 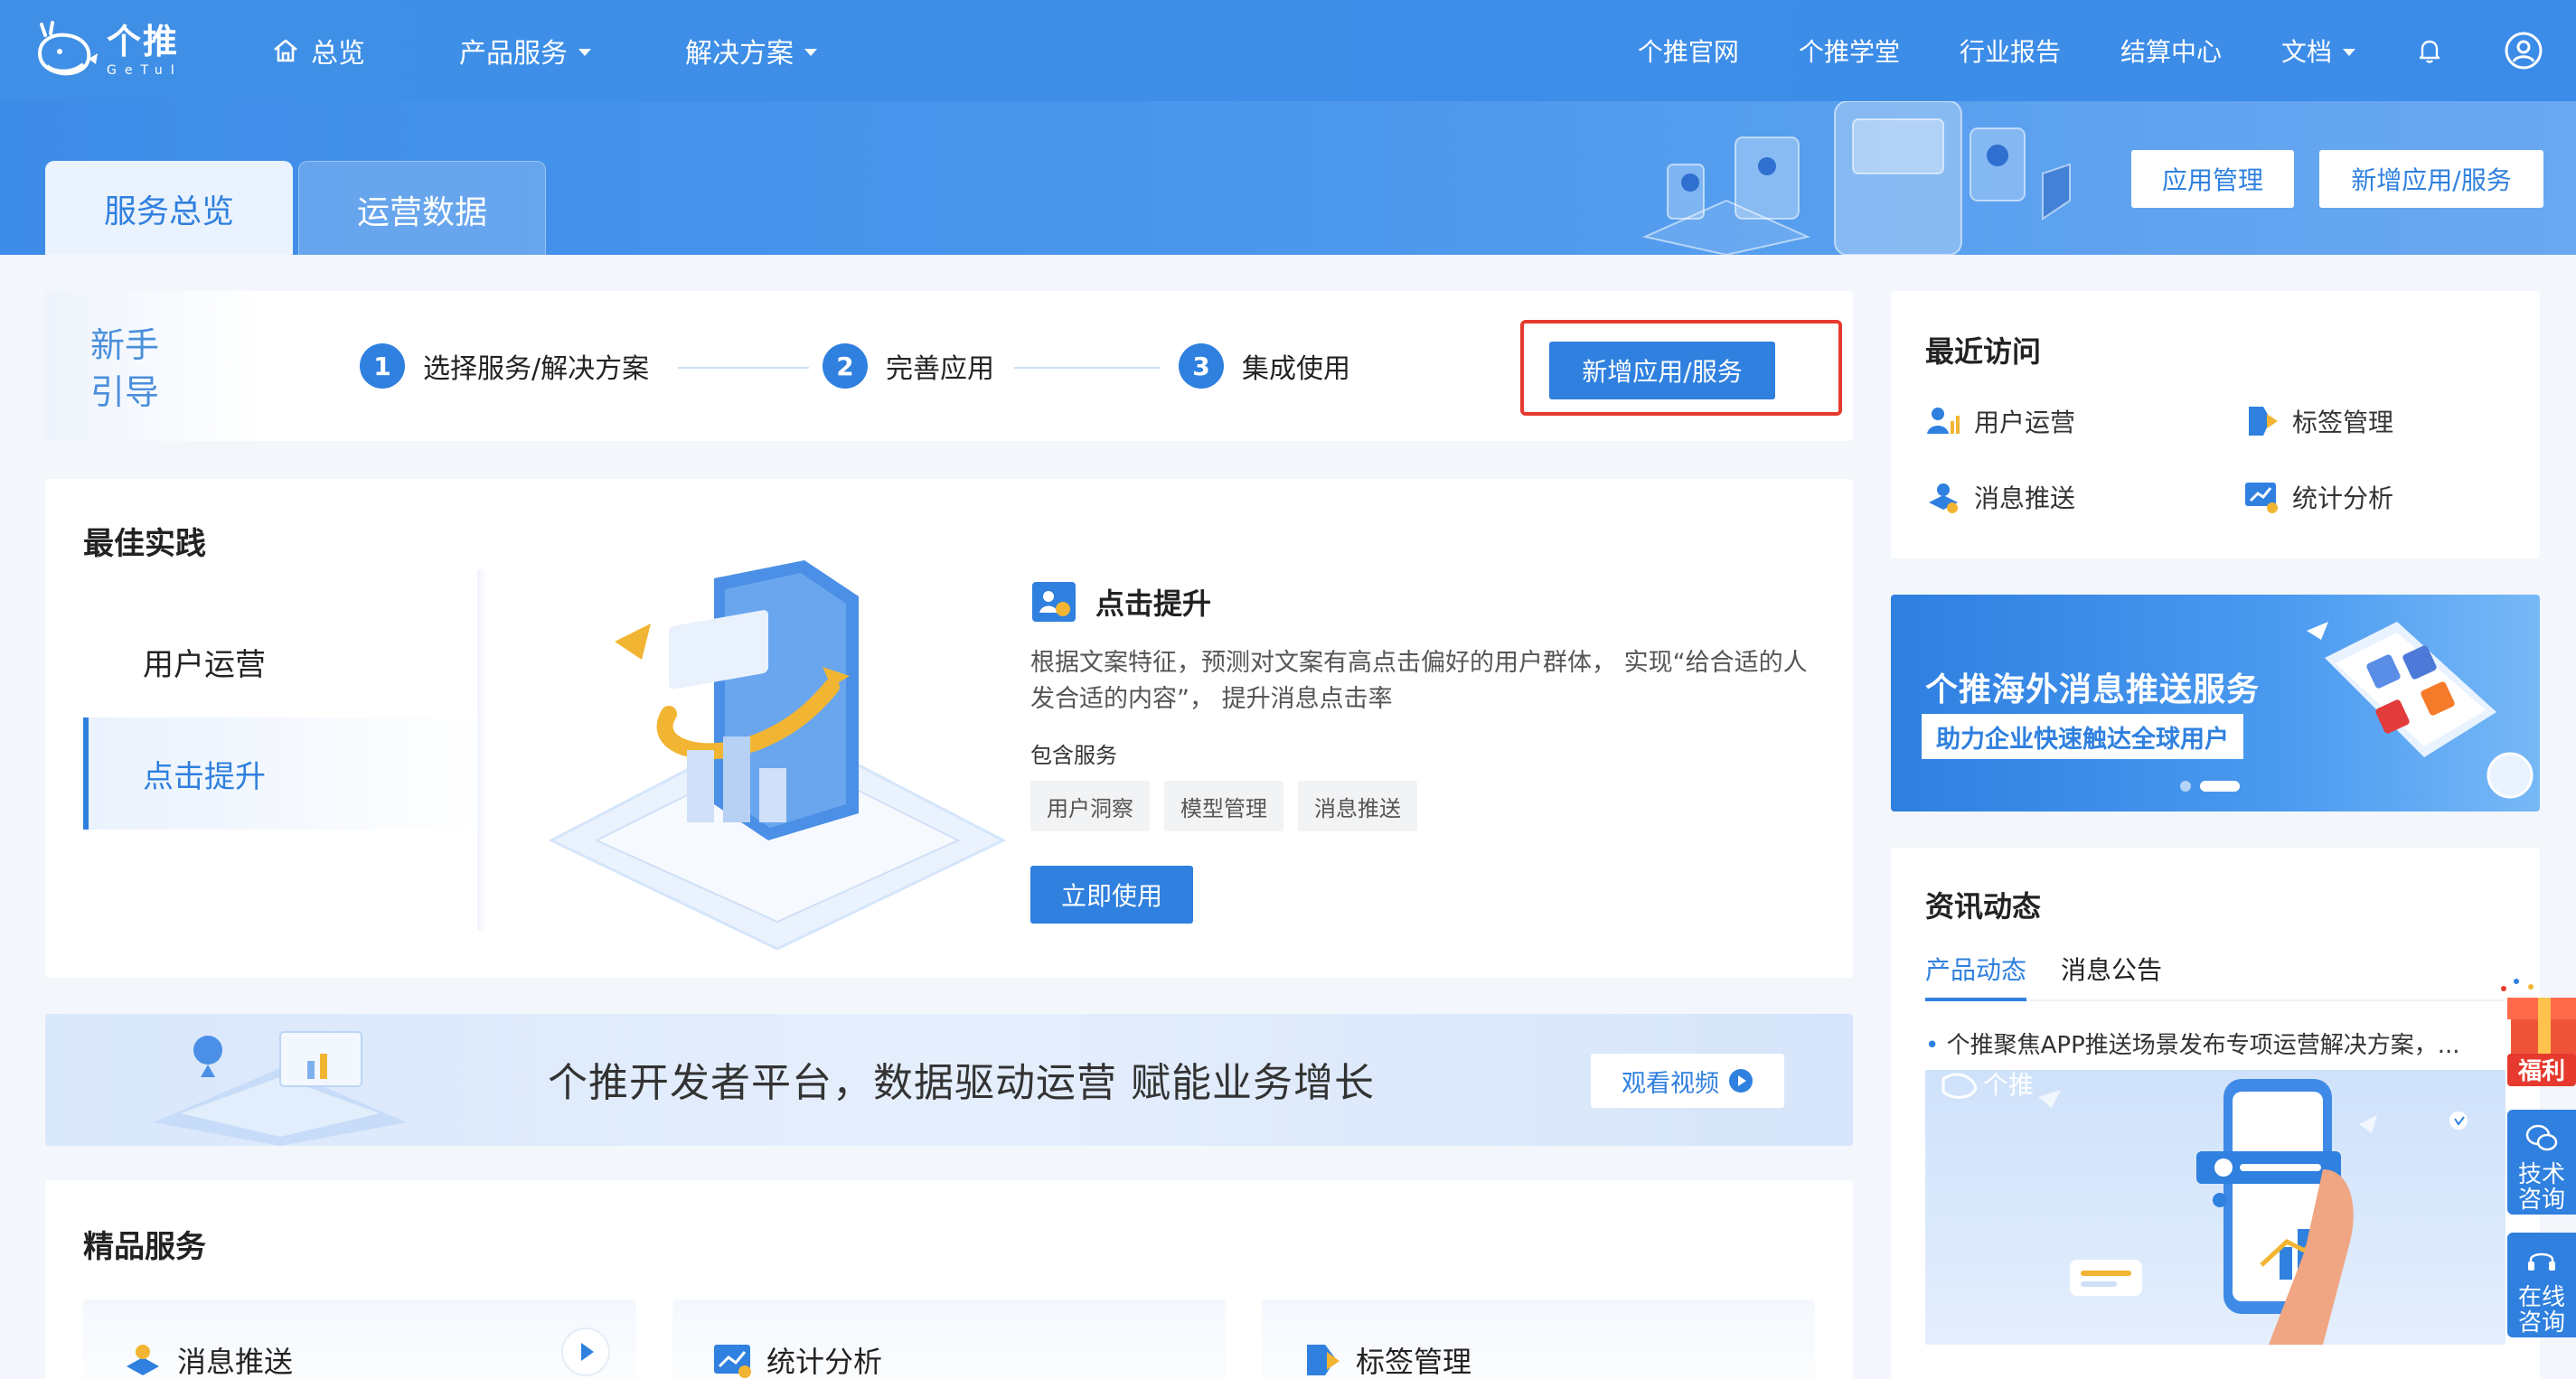 I want to click on recent-item-label: 用户运营, so click(x=2025, y=423).